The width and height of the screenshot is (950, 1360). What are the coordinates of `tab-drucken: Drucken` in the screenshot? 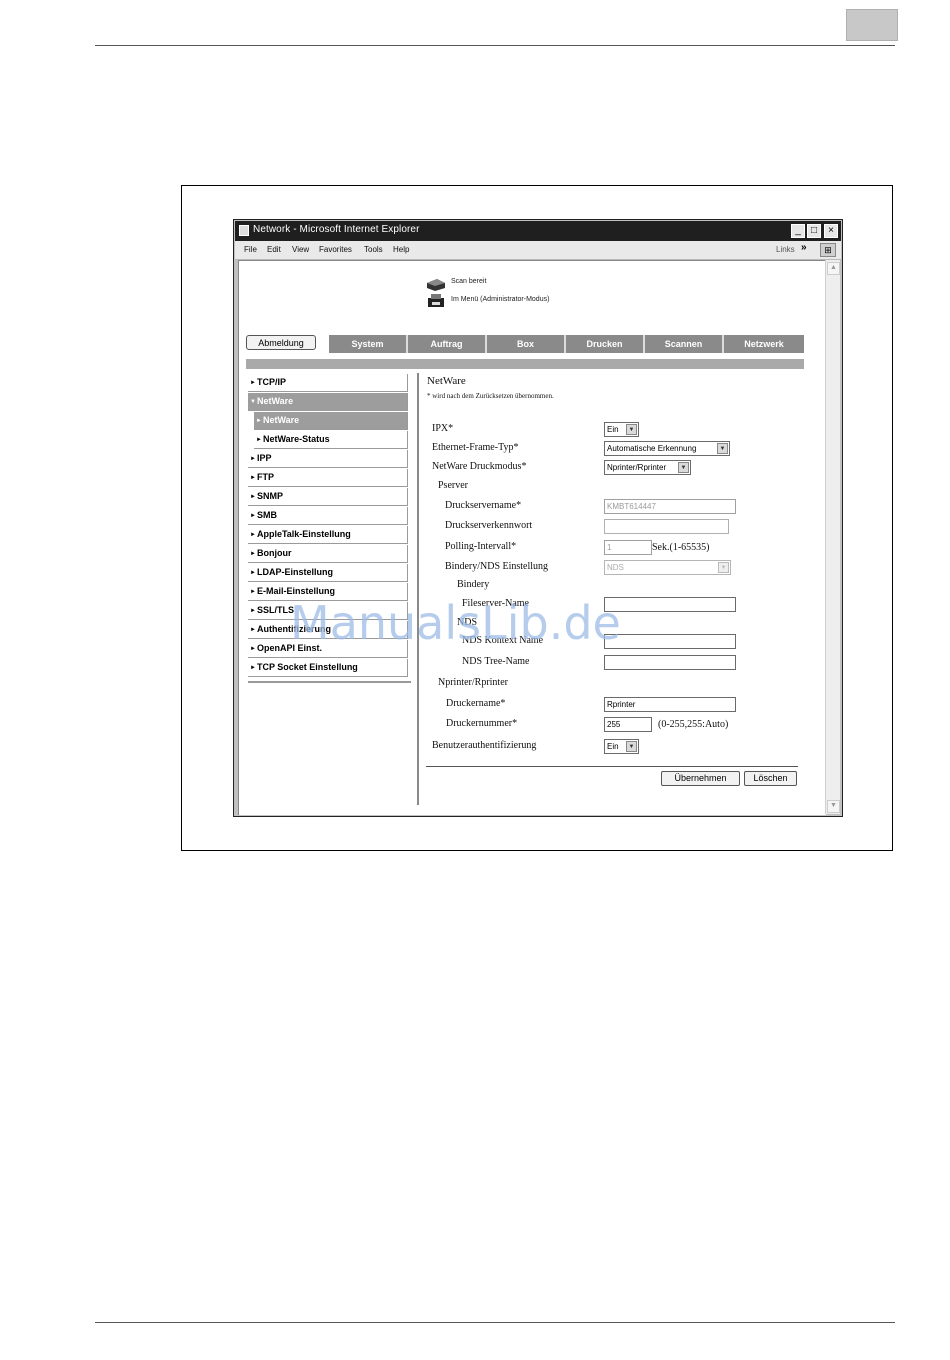 It's located at (605, 344).